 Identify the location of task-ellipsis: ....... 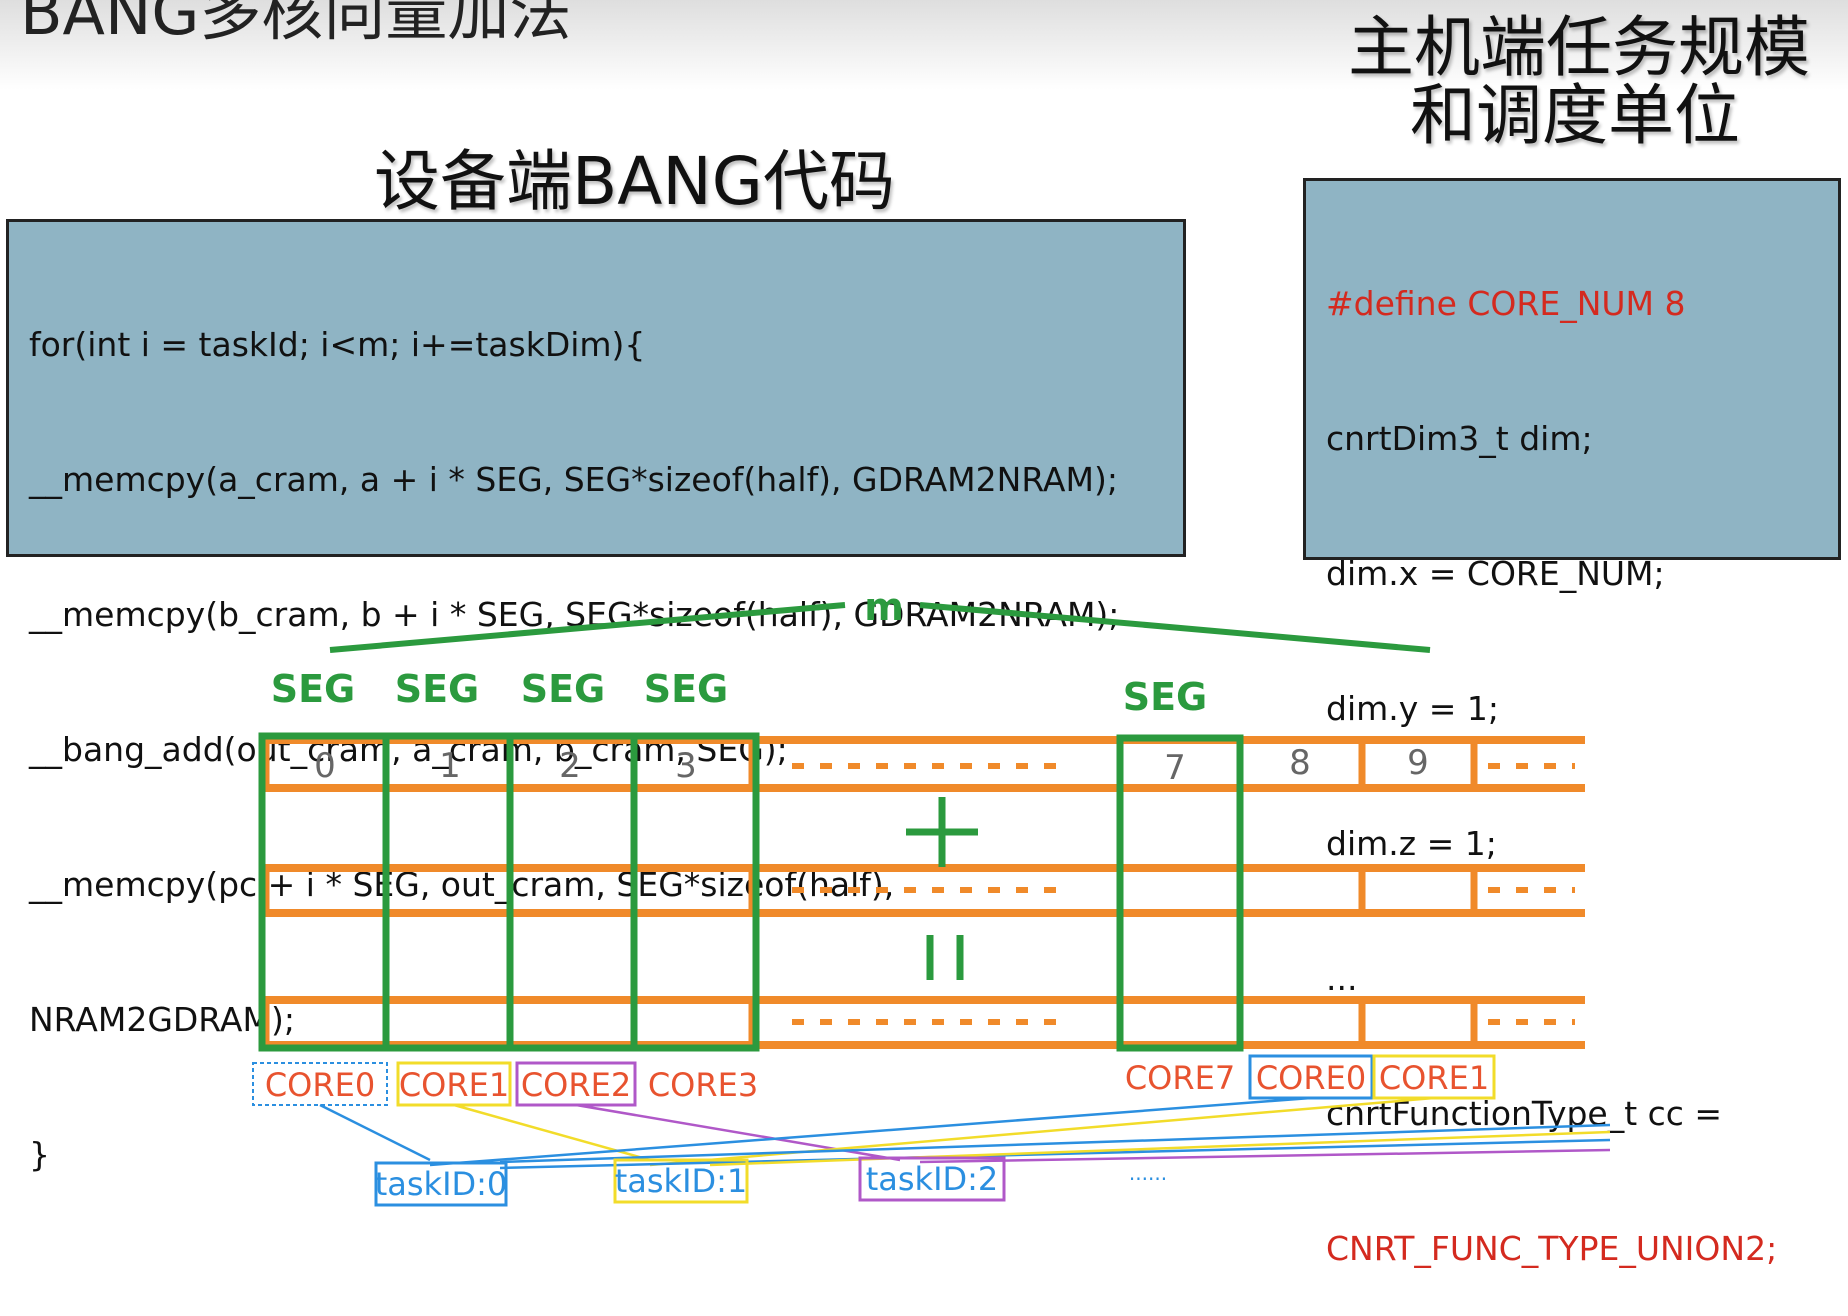
(1148, 1173).